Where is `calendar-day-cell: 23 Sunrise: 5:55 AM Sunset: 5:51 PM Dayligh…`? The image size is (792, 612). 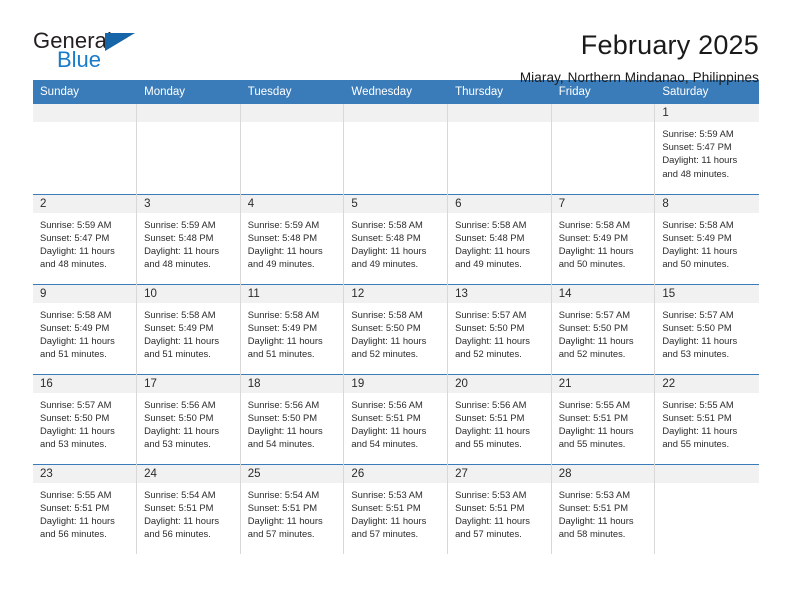 calendar-day-cell: 23 Sunrise: 5:55 AM Sunset: 5:51 PM Dayligh… is located at coordinates (85, 508).